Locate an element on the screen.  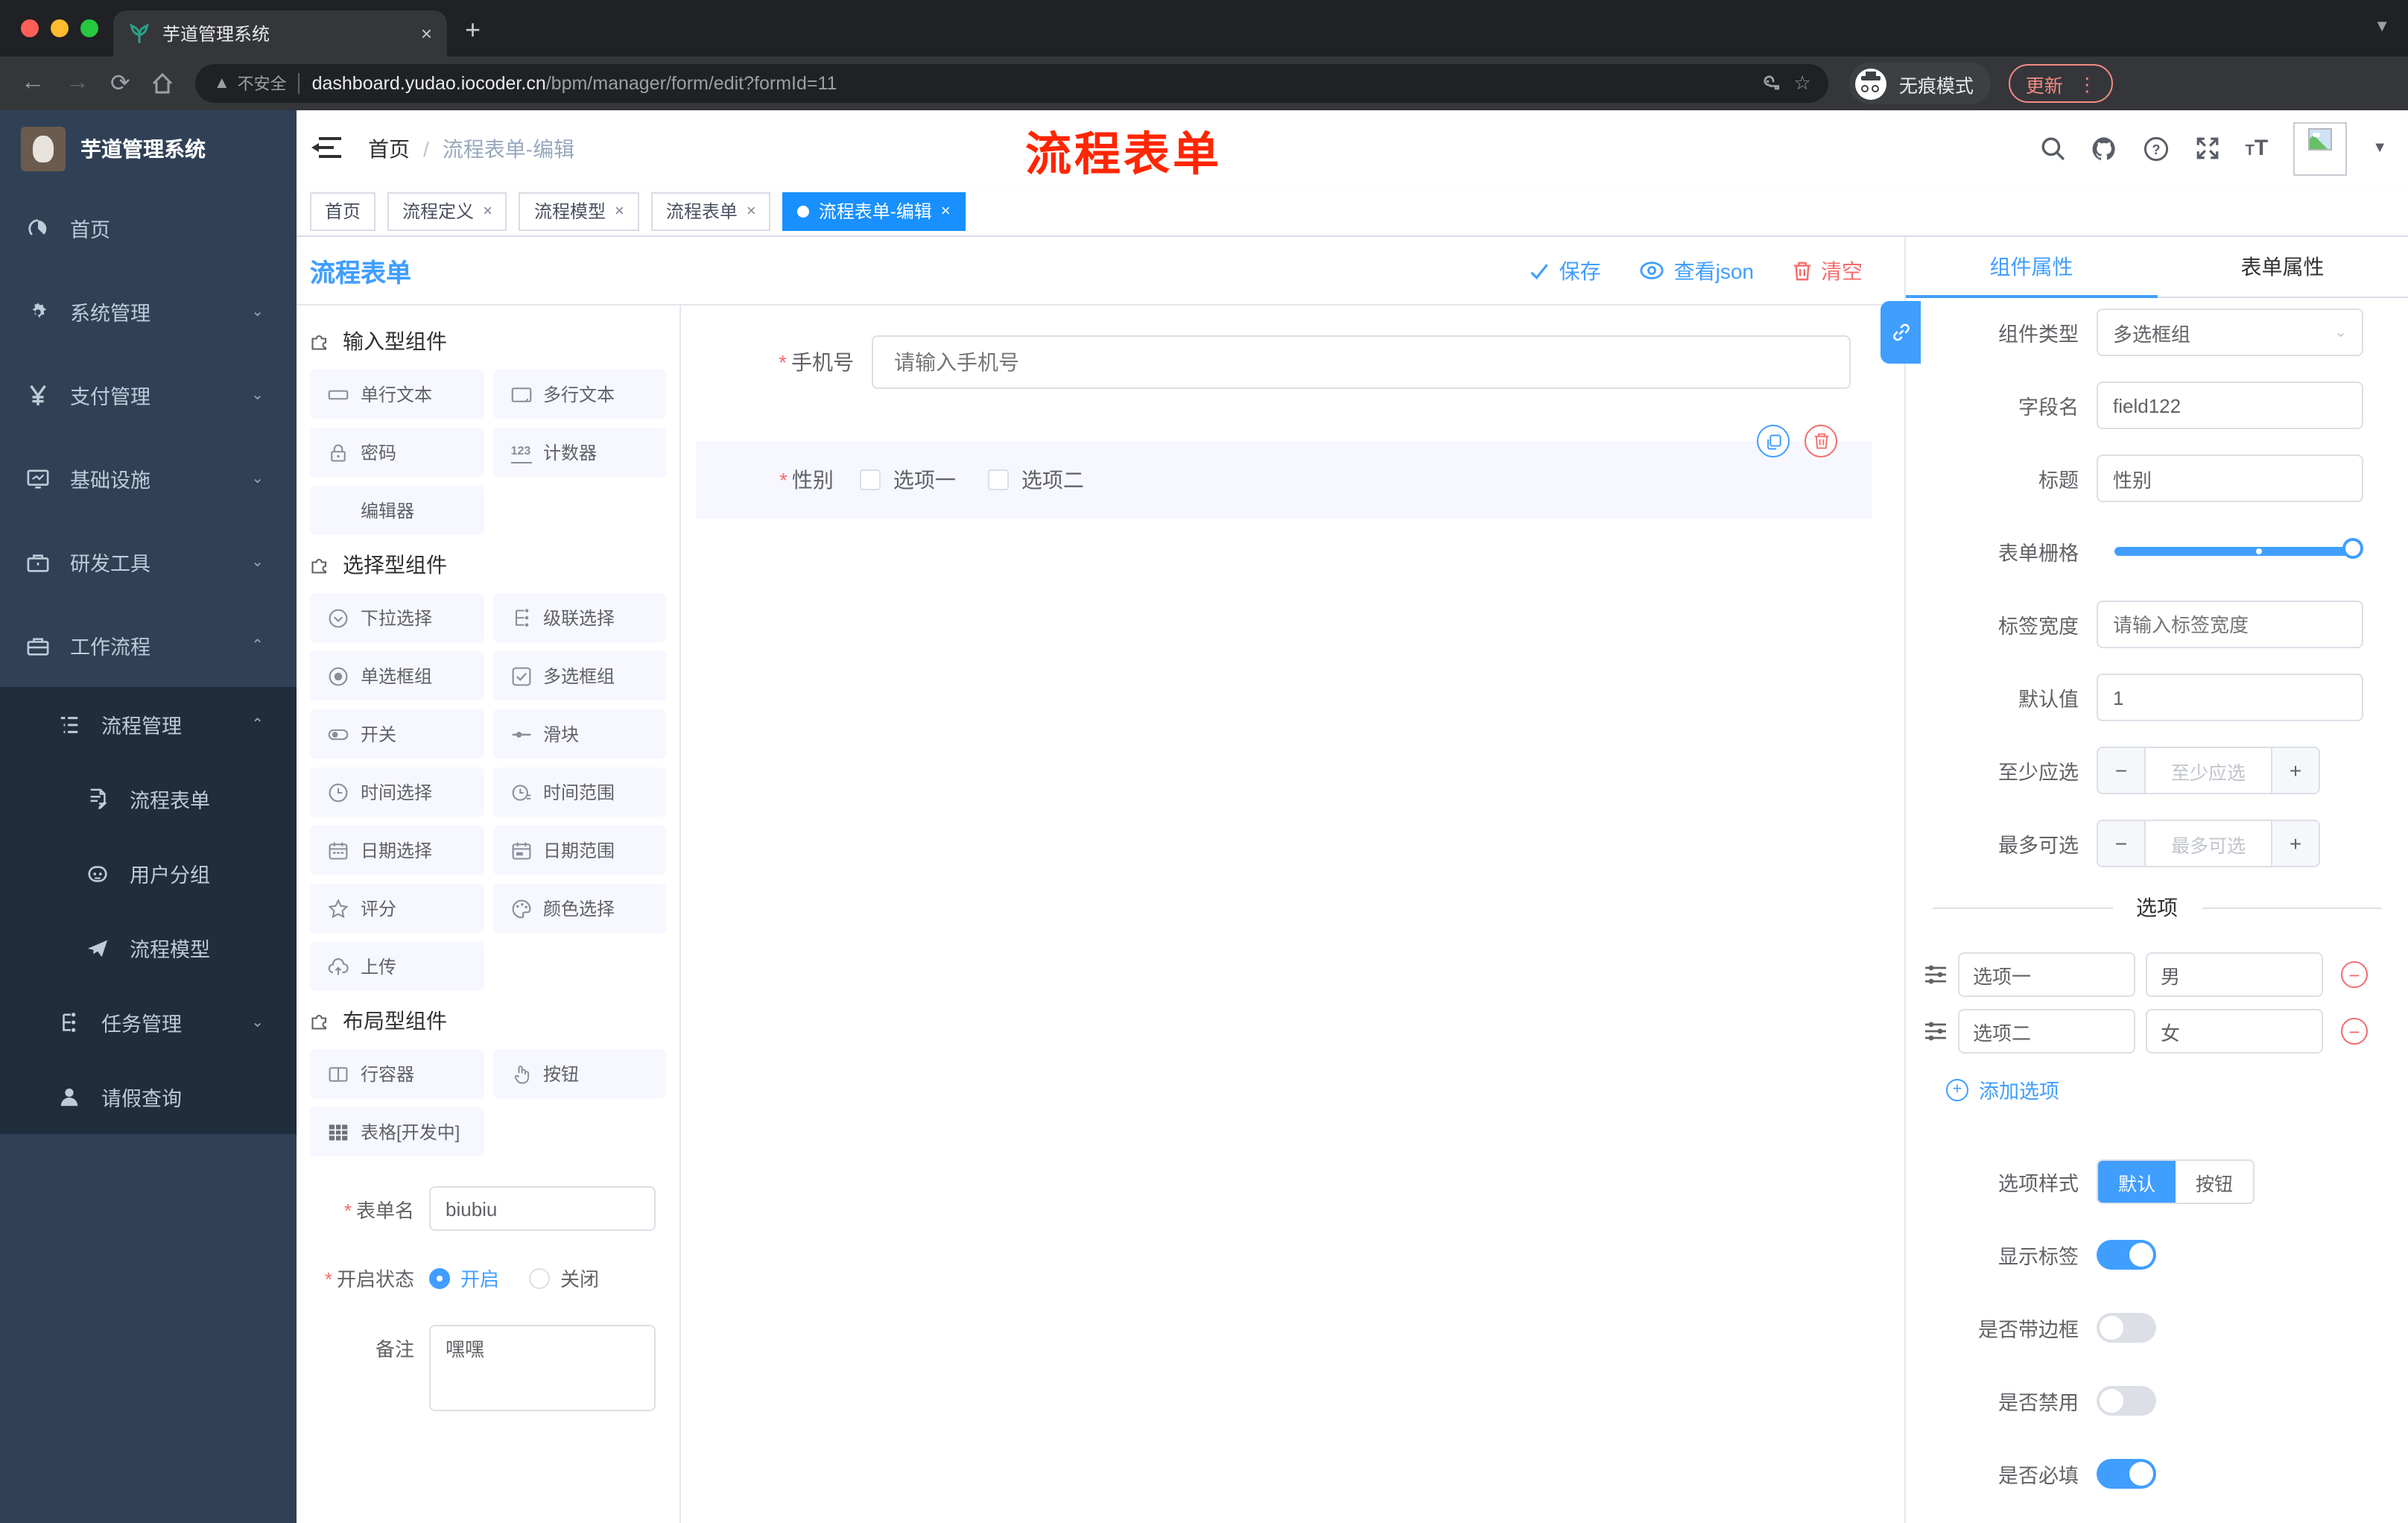
tab-close-icon: × is located at coordinates (426, 34).